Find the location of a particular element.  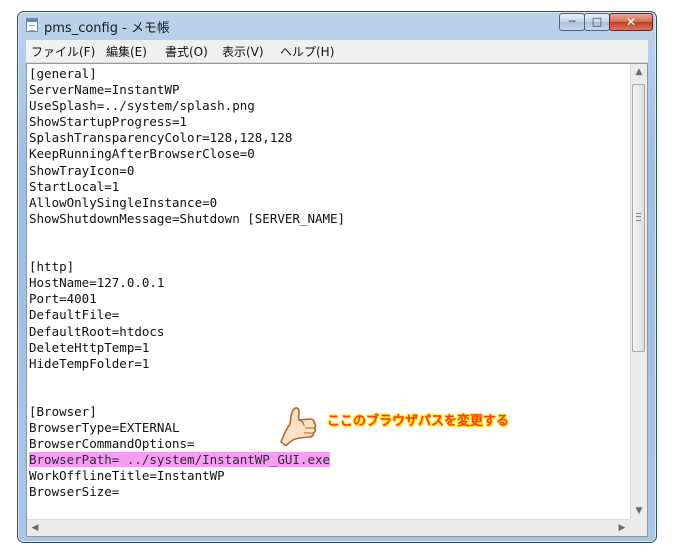

text-line-content: BrowserCommandOptions= is located at coordinates (112, 444).